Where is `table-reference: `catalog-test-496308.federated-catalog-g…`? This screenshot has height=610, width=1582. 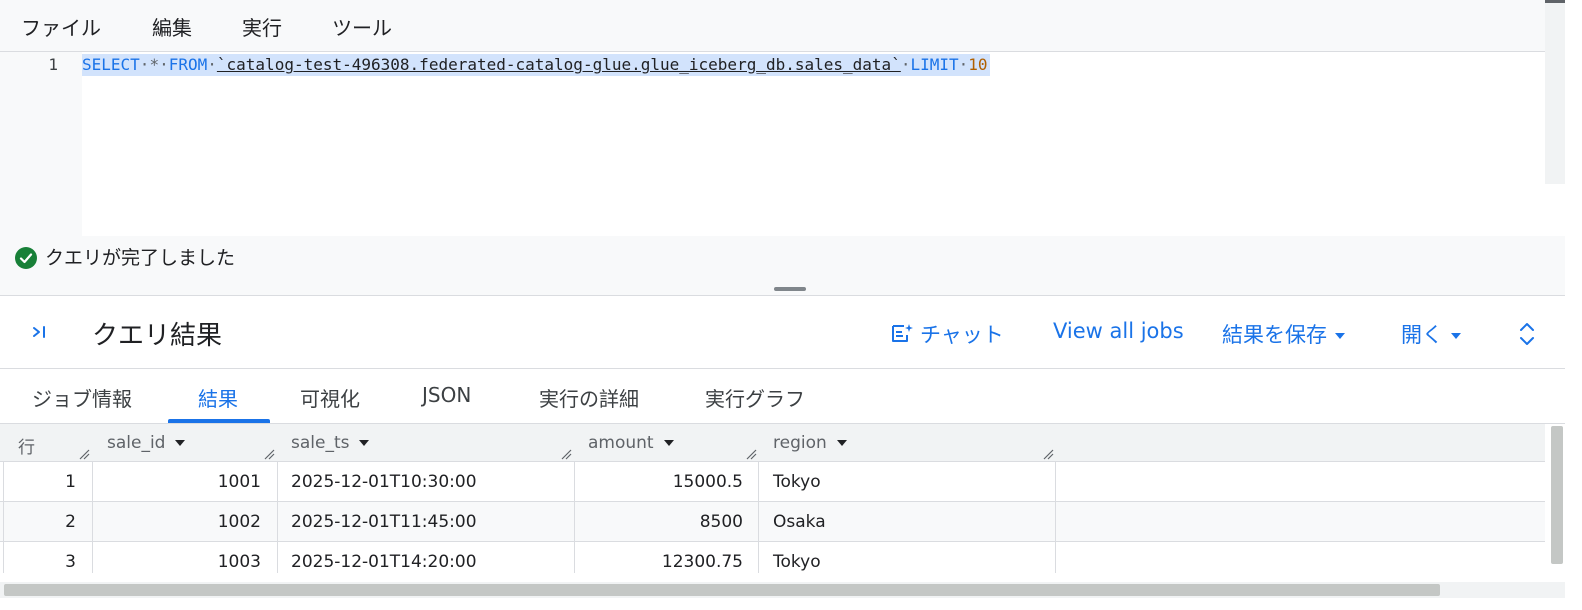
table-reference: `catalog-test-496308.federated-catalog-g… is located at coordinates (559, 64).